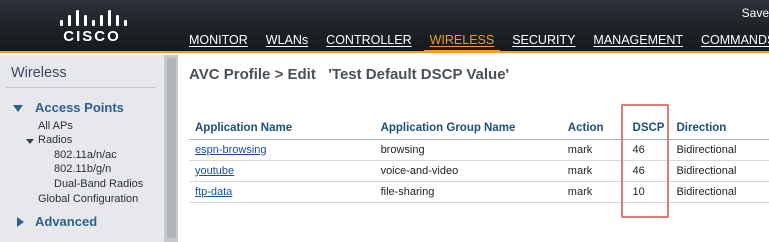 This screenshot has width=769, height=242. Describe the element at coordinates (468, 150) in the screenshot. I see `application-group-cell: browsing` at that location.